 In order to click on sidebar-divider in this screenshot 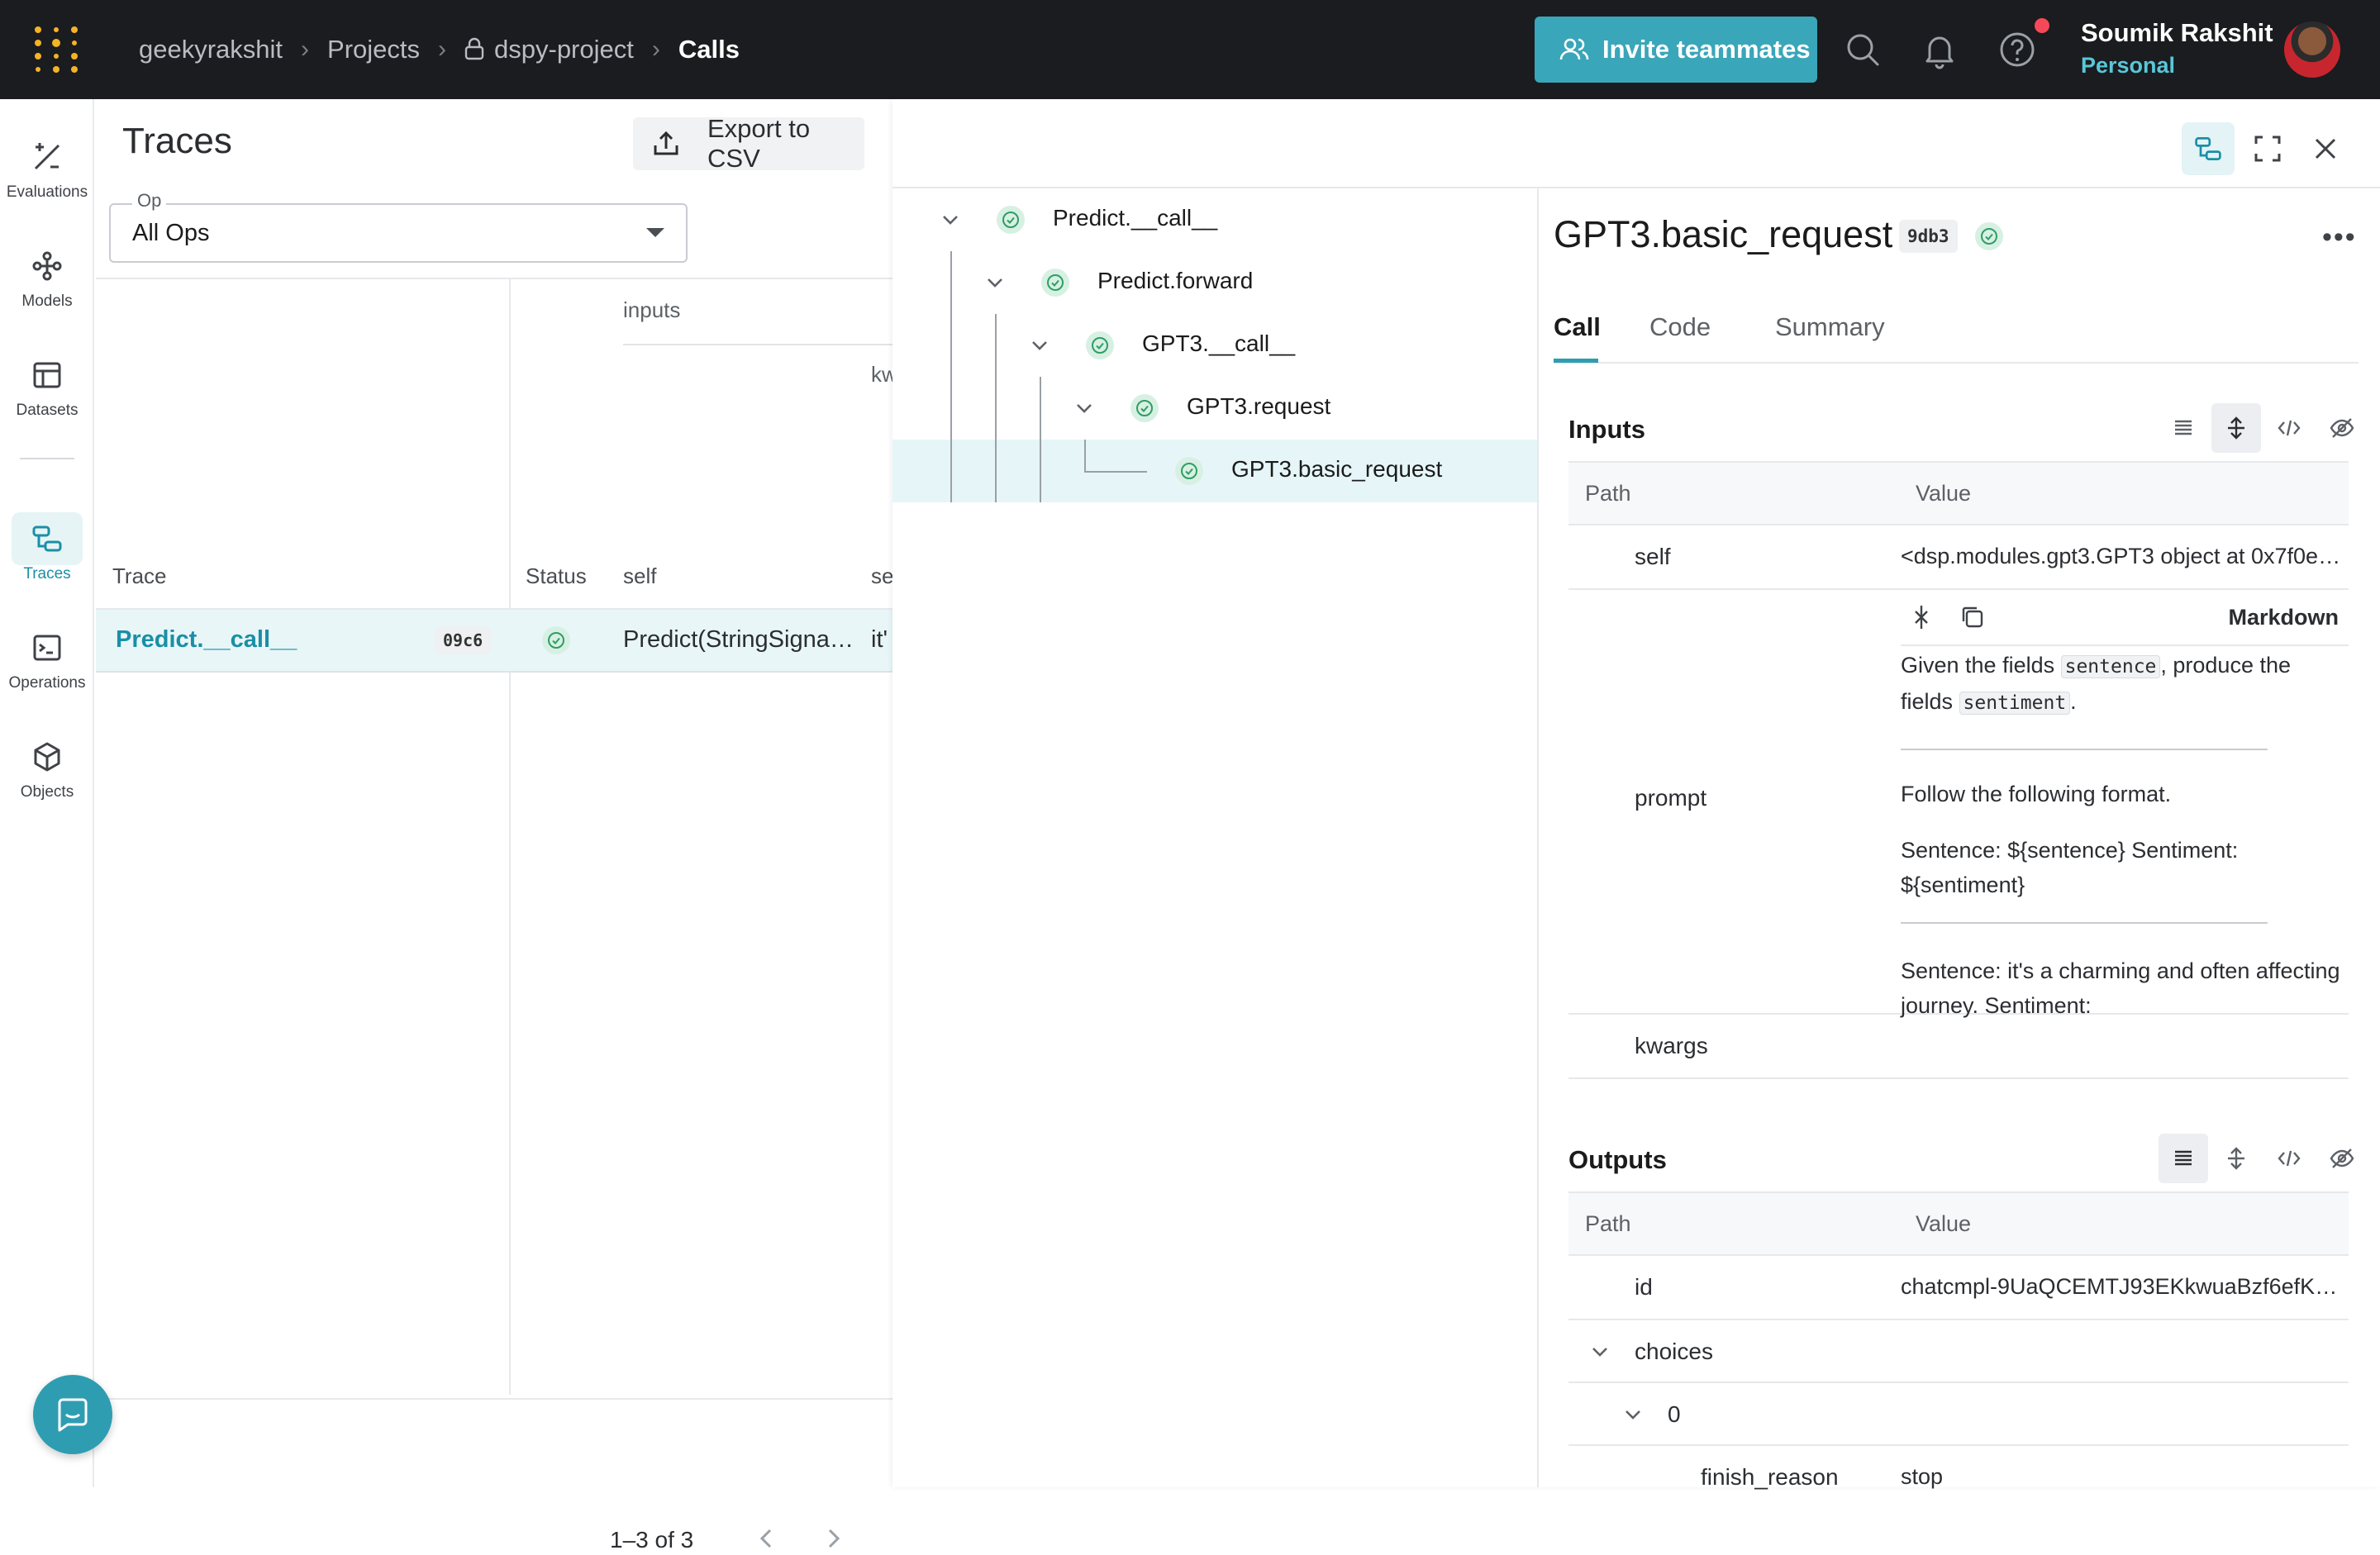, I will do `click(47, 458)`.